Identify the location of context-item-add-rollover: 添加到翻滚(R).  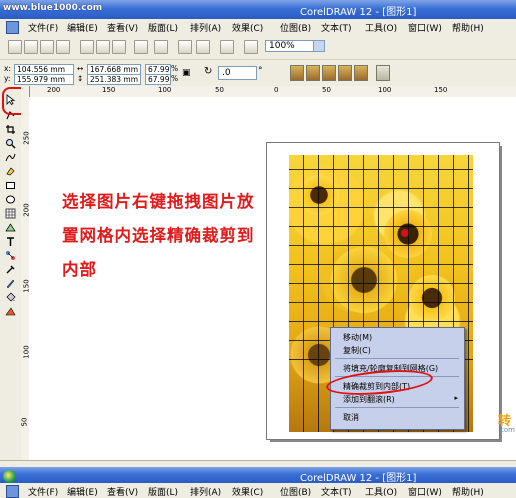
(369, 399).